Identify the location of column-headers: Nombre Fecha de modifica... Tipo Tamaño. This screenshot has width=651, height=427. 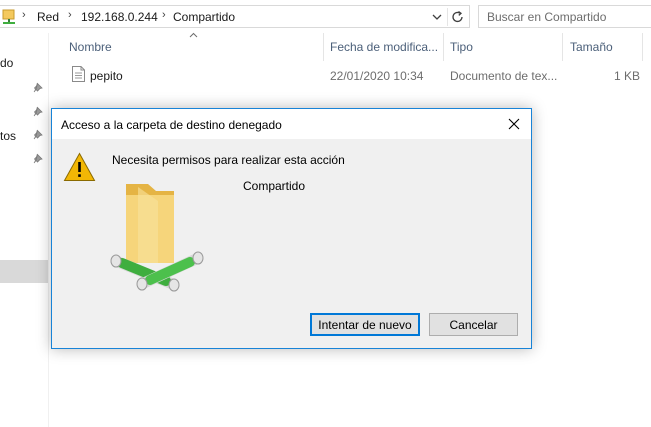
(350, 46).